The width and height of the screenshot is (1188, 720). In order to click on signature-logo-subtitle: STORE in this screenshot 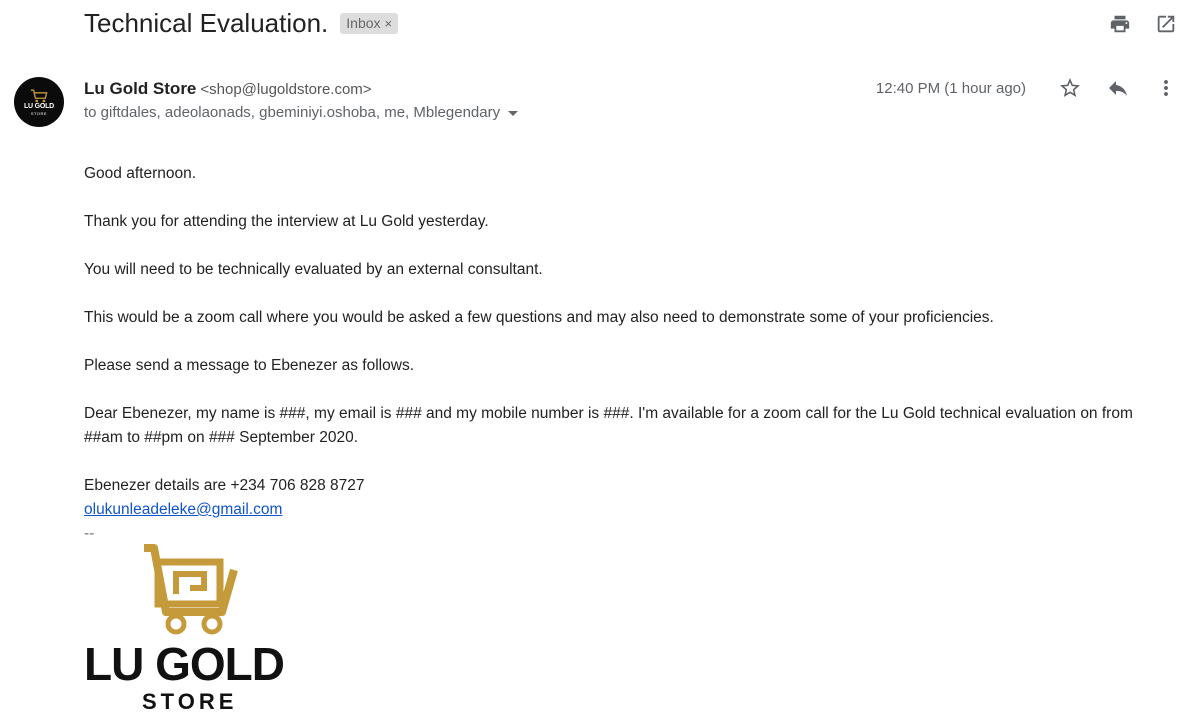, I will do `click(190, 701)`.